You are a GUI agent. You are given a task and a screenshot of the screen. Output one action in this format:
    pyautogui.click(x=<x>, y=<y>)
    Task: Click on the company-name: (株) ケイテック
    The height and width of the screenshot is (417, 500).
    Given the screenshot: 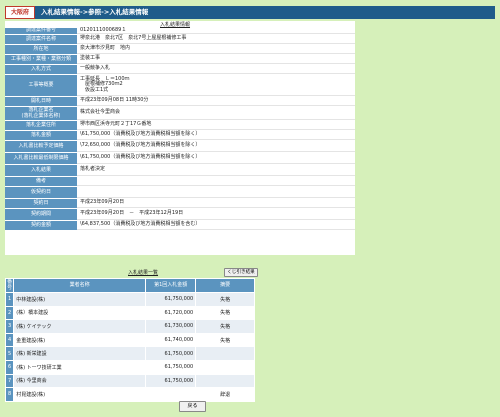 What is the action you would take?
    pyautogui.click(x=80, y=326)
    